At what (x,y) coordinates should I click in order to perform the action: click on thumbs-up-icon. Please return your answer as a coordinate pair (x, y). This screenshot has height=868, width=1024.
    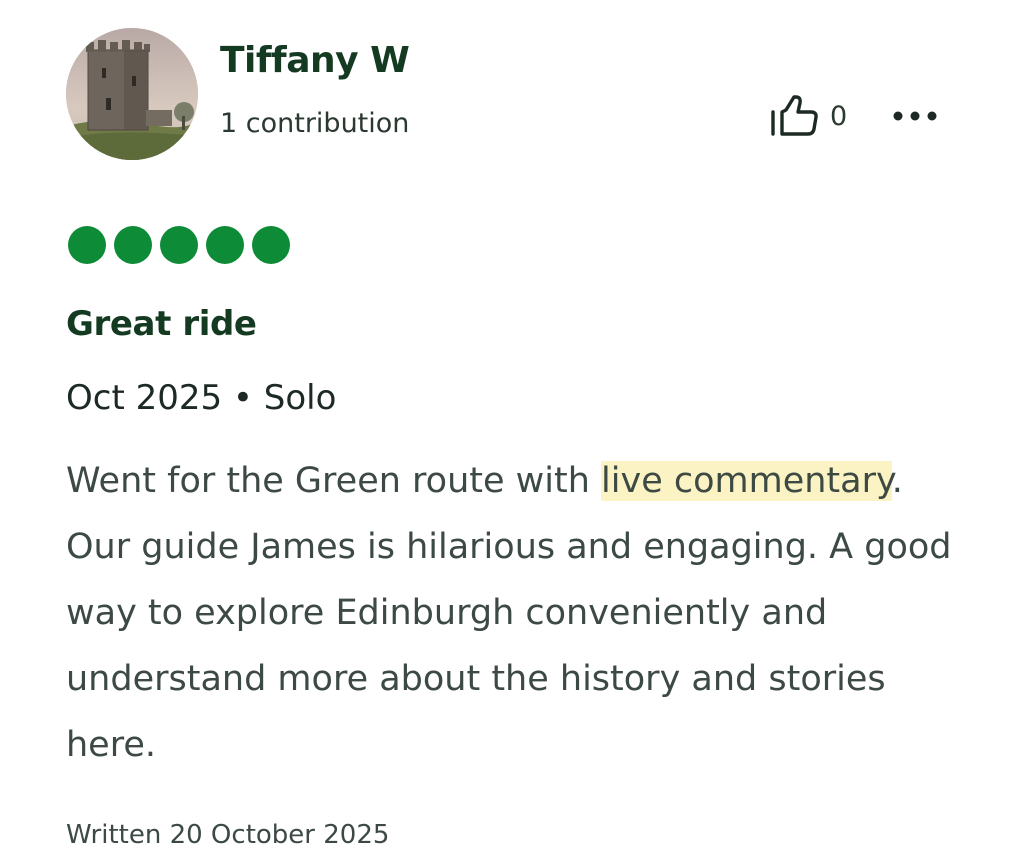
    Looking at the image, I should click on (794, 115).